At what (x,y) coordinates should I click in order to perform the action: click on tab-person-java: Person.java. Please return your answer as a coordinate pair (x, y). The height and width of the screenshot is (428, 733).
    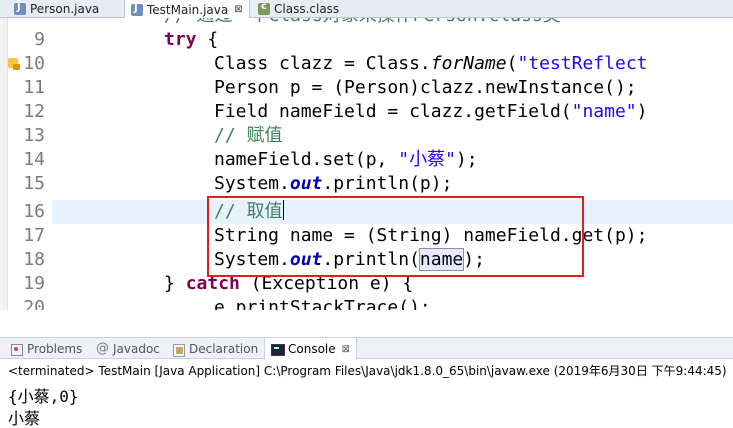
    Looking at the image, I should click on (56, 9).